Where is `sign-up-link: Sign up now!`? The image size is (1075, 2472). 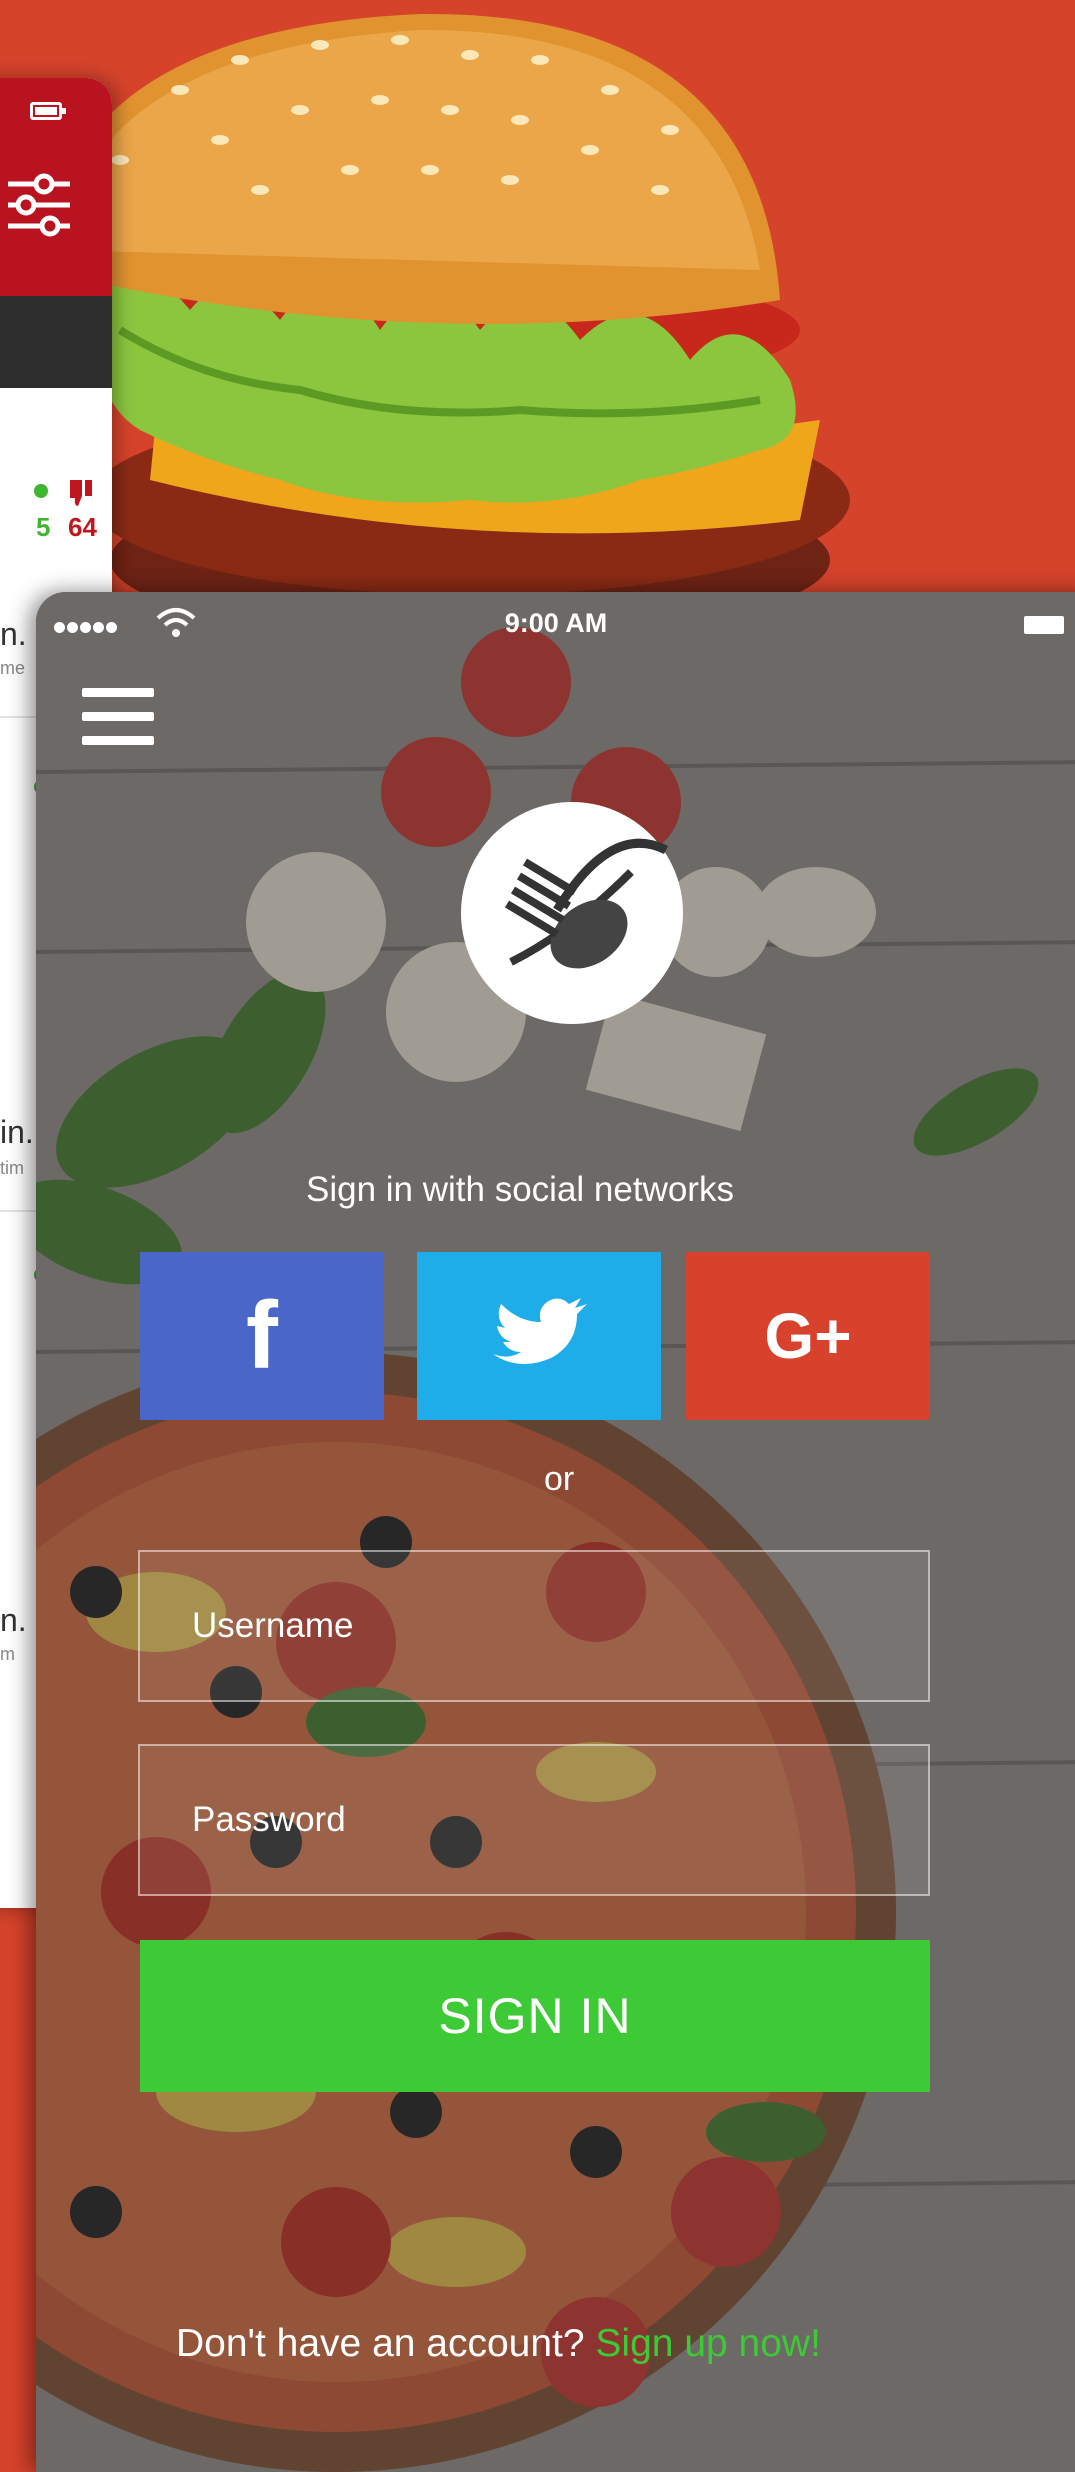 sign-up-link: Sign up now! is located at coordinates (708, 2343).